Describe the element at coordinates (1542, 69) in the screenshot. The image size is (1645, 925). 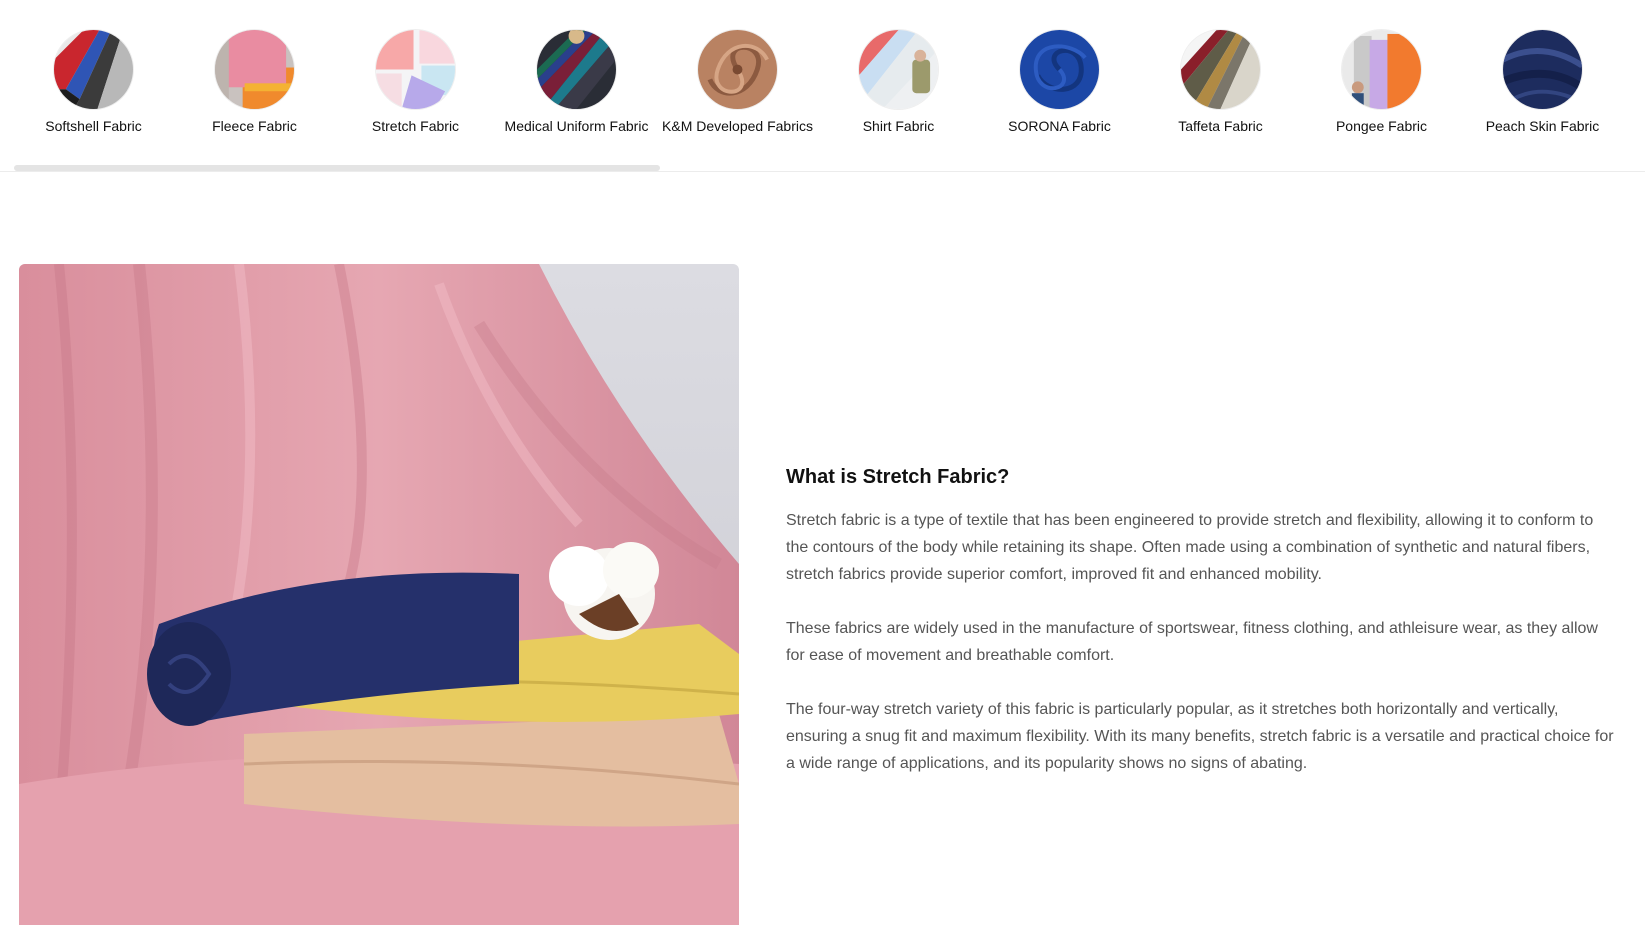
I see `peach-skin-fabric-swatch-icon` at that location.